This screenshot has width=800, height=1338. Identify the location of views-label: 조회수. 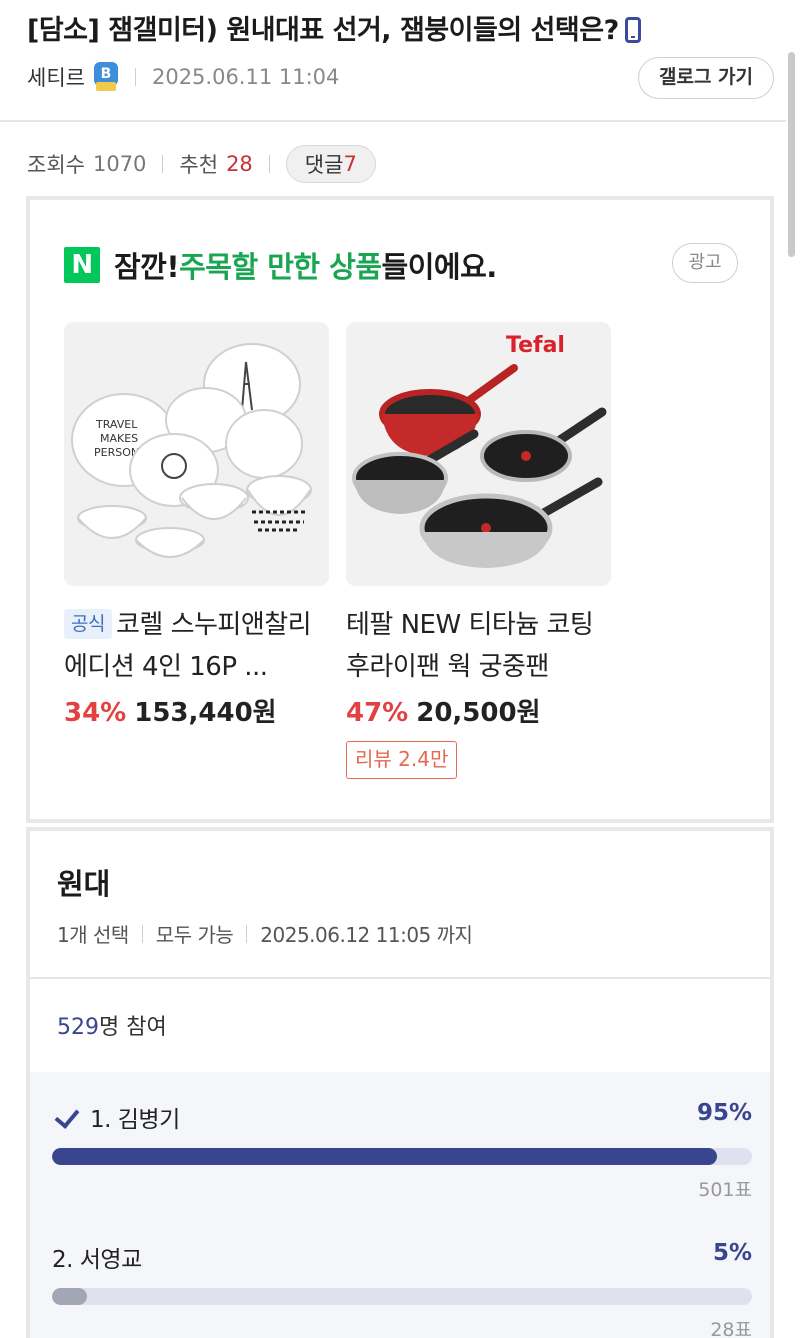
(56, 165).